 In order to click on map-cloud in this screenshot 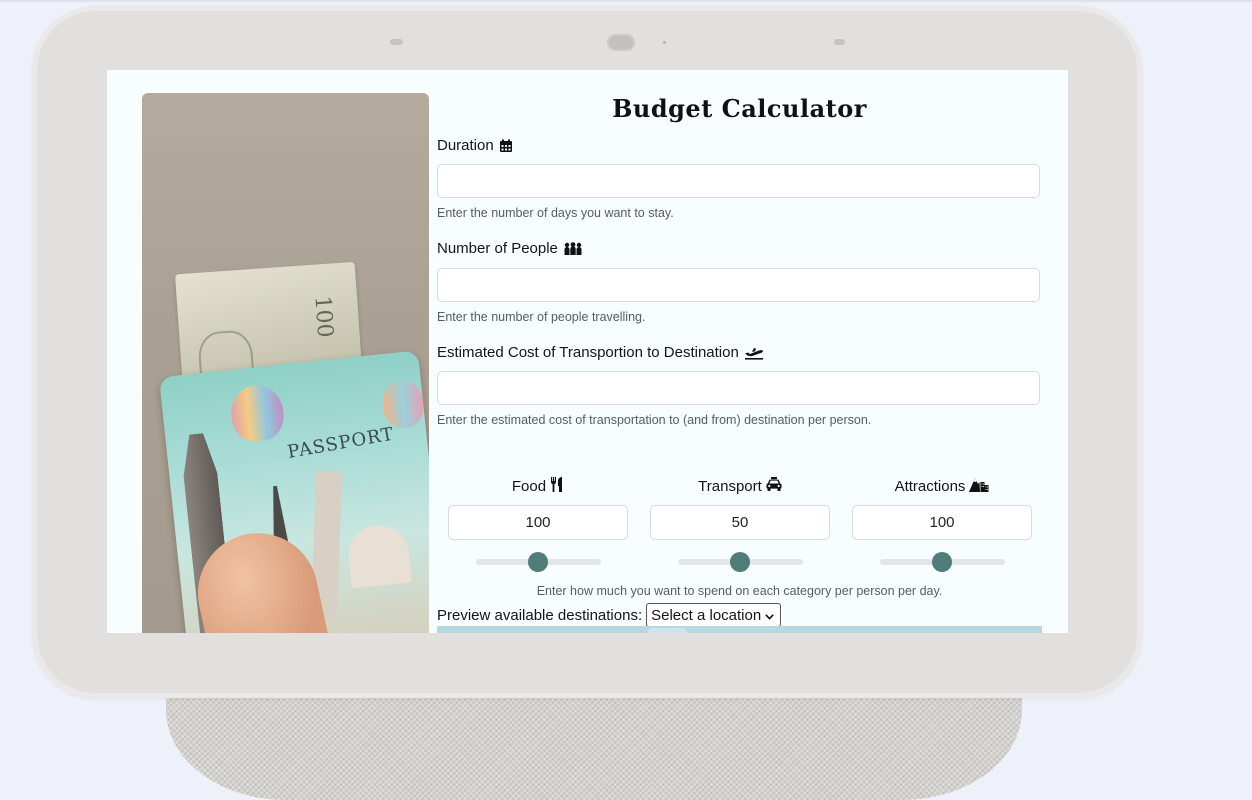, I will do `click(667, 630)`.